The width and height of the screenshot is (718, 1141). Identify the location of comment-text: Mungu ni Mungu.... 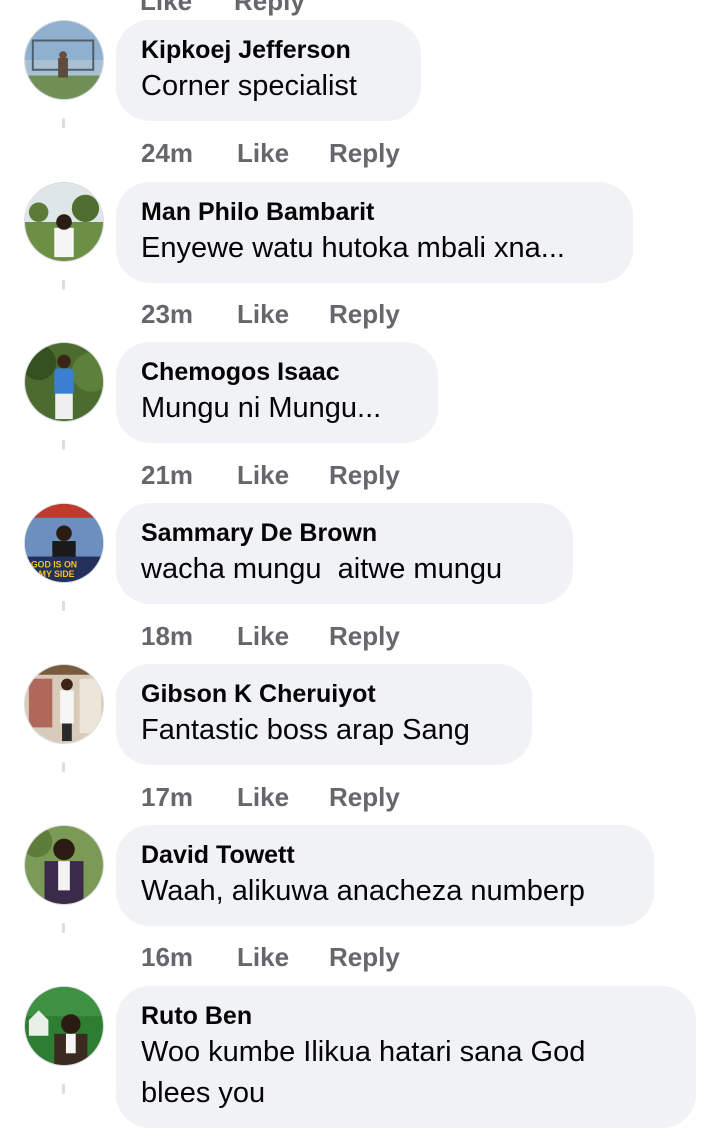
(261, 408).